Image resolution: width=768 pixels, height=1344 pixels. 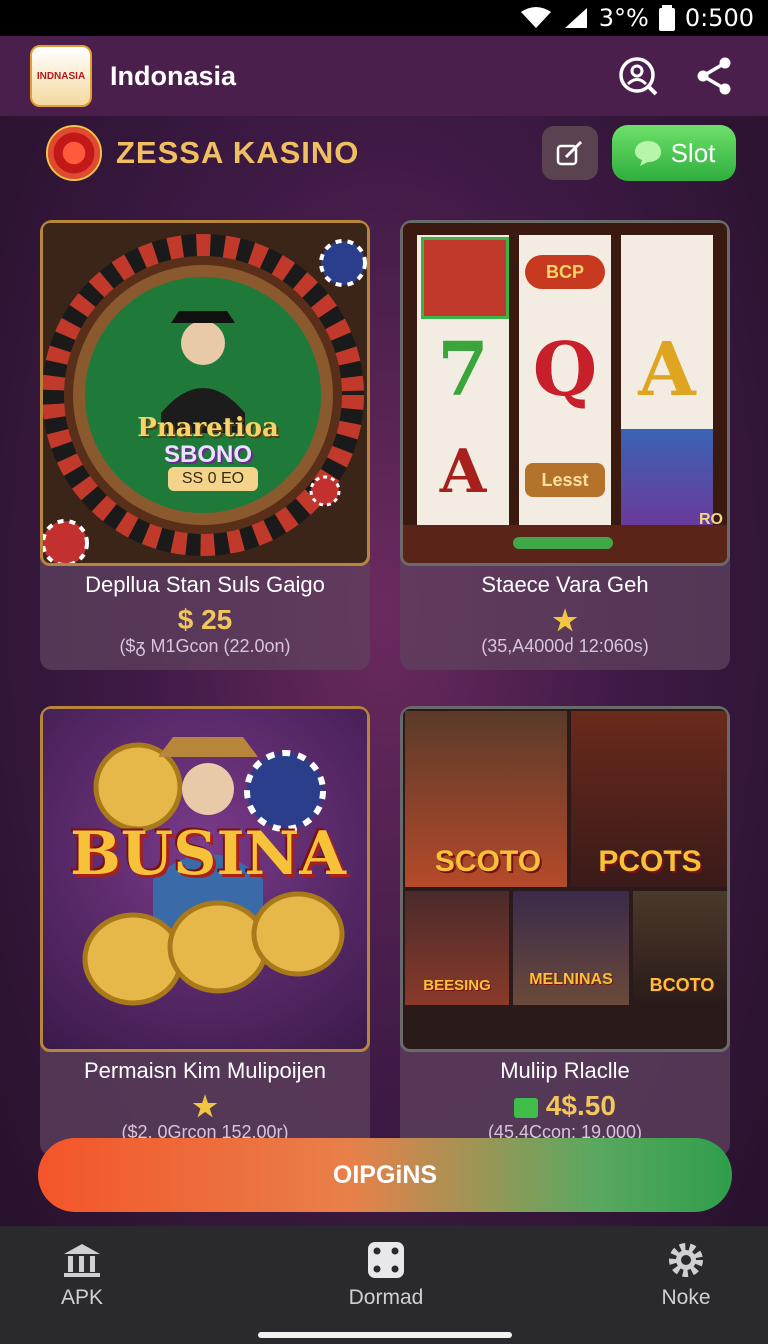 I want to click on search-user-button, so click(x=638, y=76).